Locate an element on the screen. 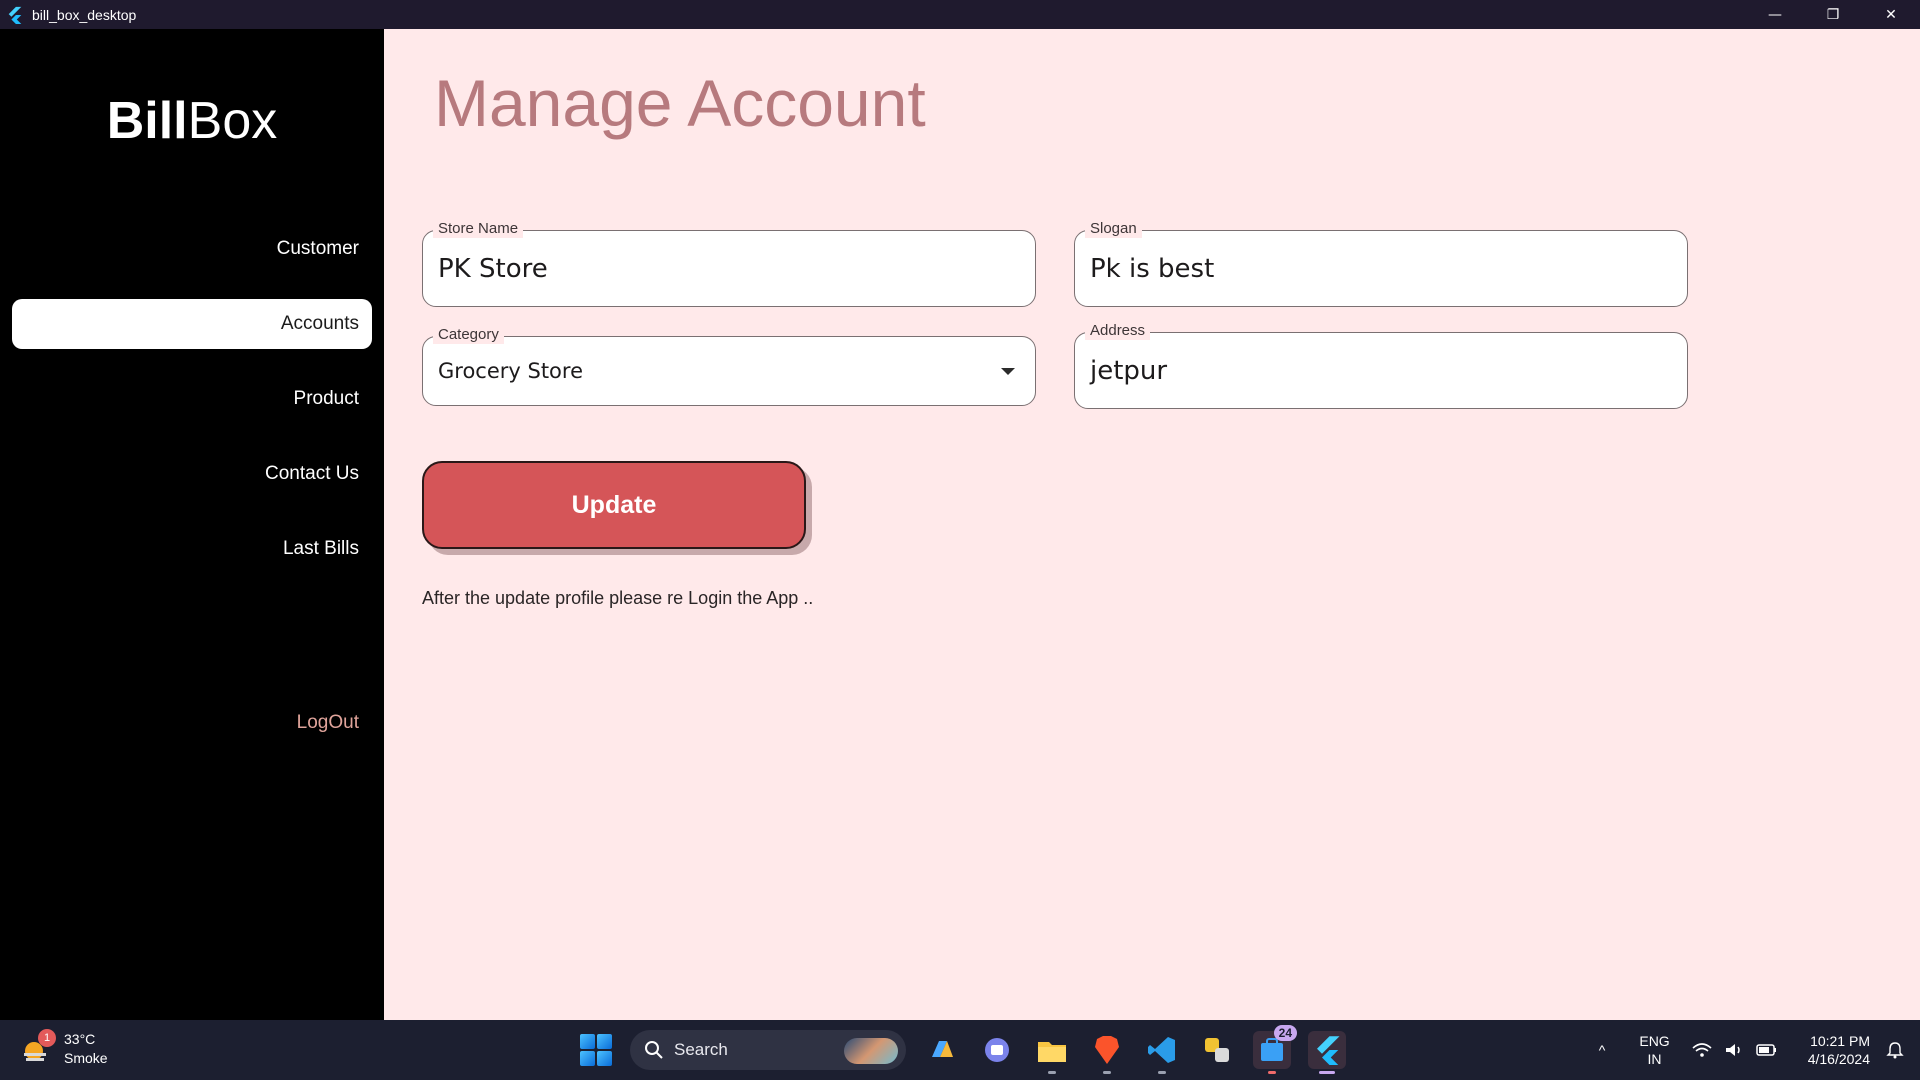 This screenshot has height=1080, width=1920. store-name-field: Store Name PK Store is located at coordinates (729, 263).